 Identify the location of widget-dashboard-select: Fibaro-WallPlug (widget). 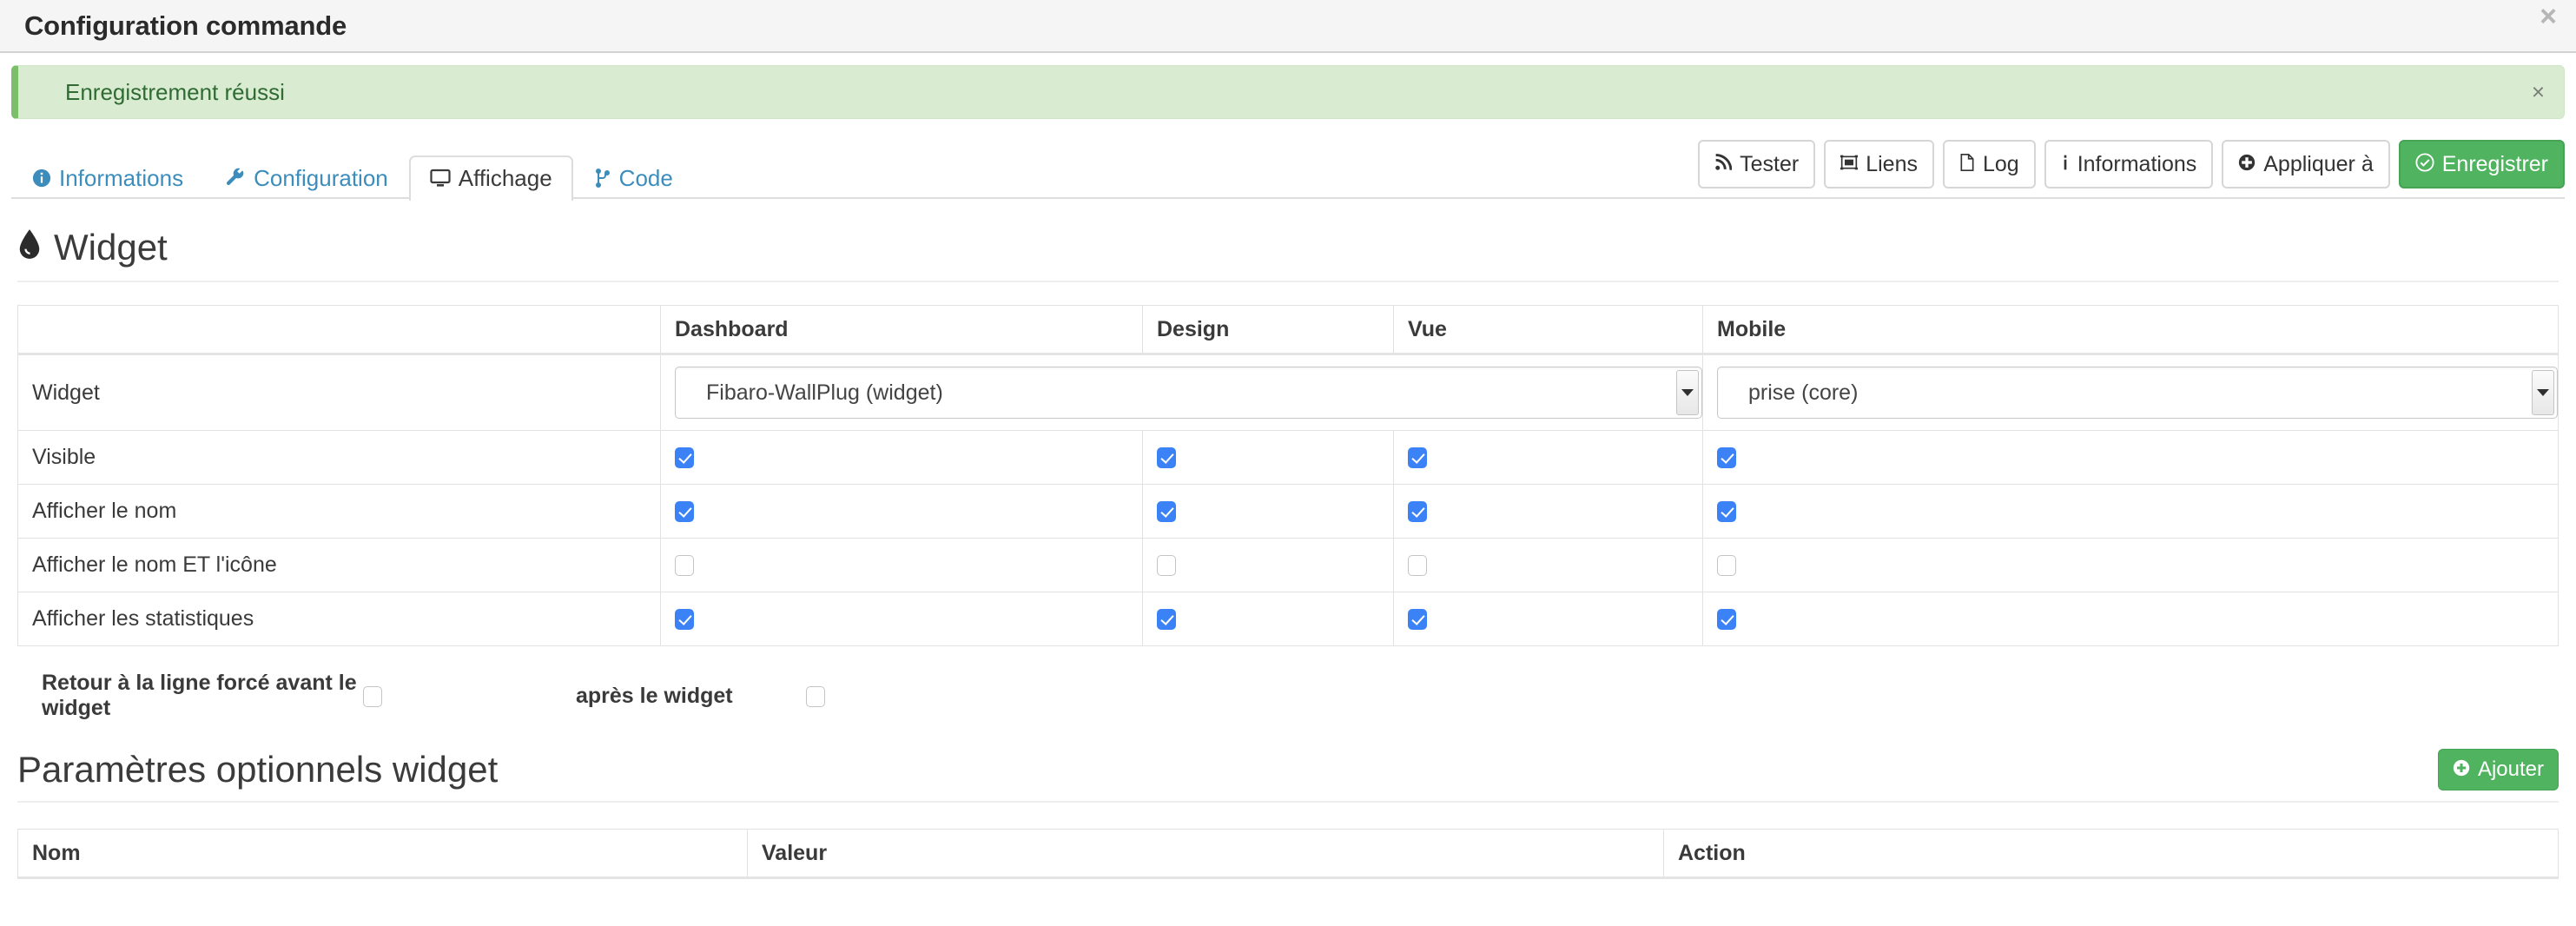
(1188, 393).